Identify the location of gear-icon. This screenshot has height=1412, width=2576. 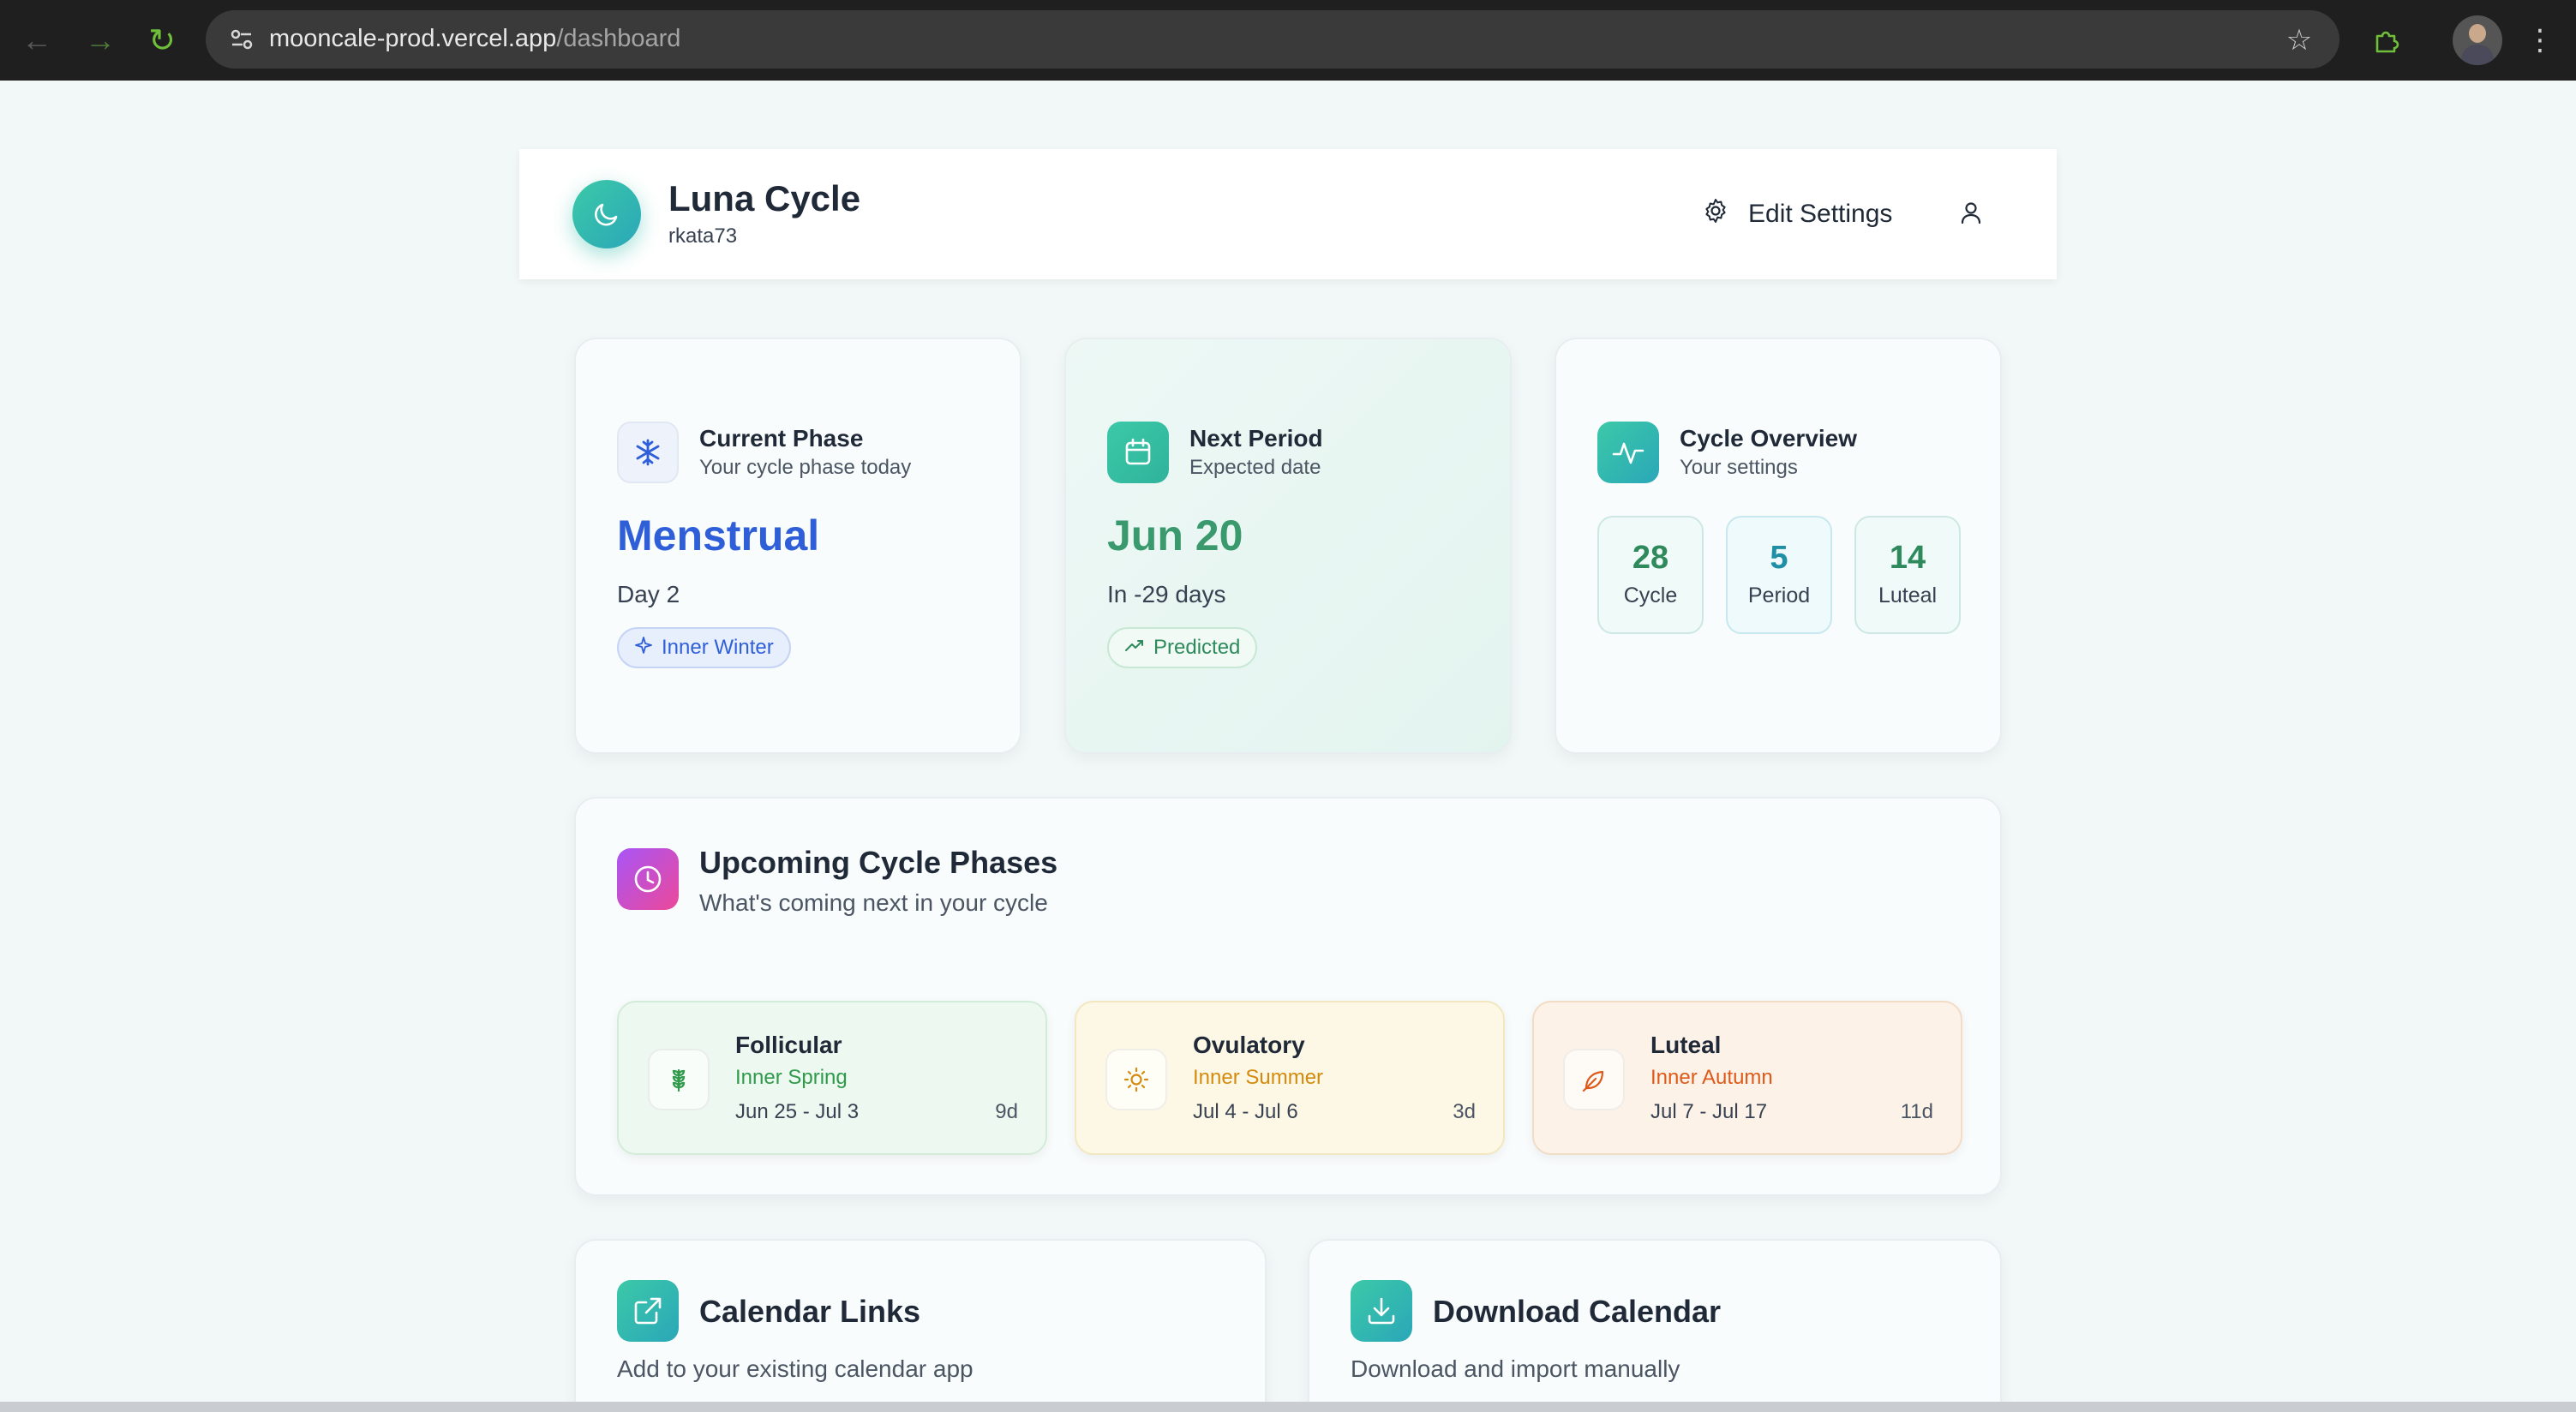
(1715, 214).